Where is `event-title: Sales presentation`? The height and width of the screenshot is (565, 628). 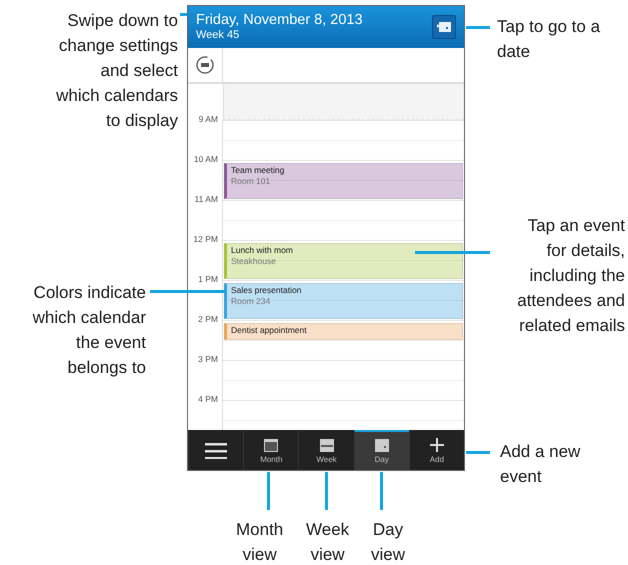 event-title: Sales presentation is located at coordinates (266, 290).